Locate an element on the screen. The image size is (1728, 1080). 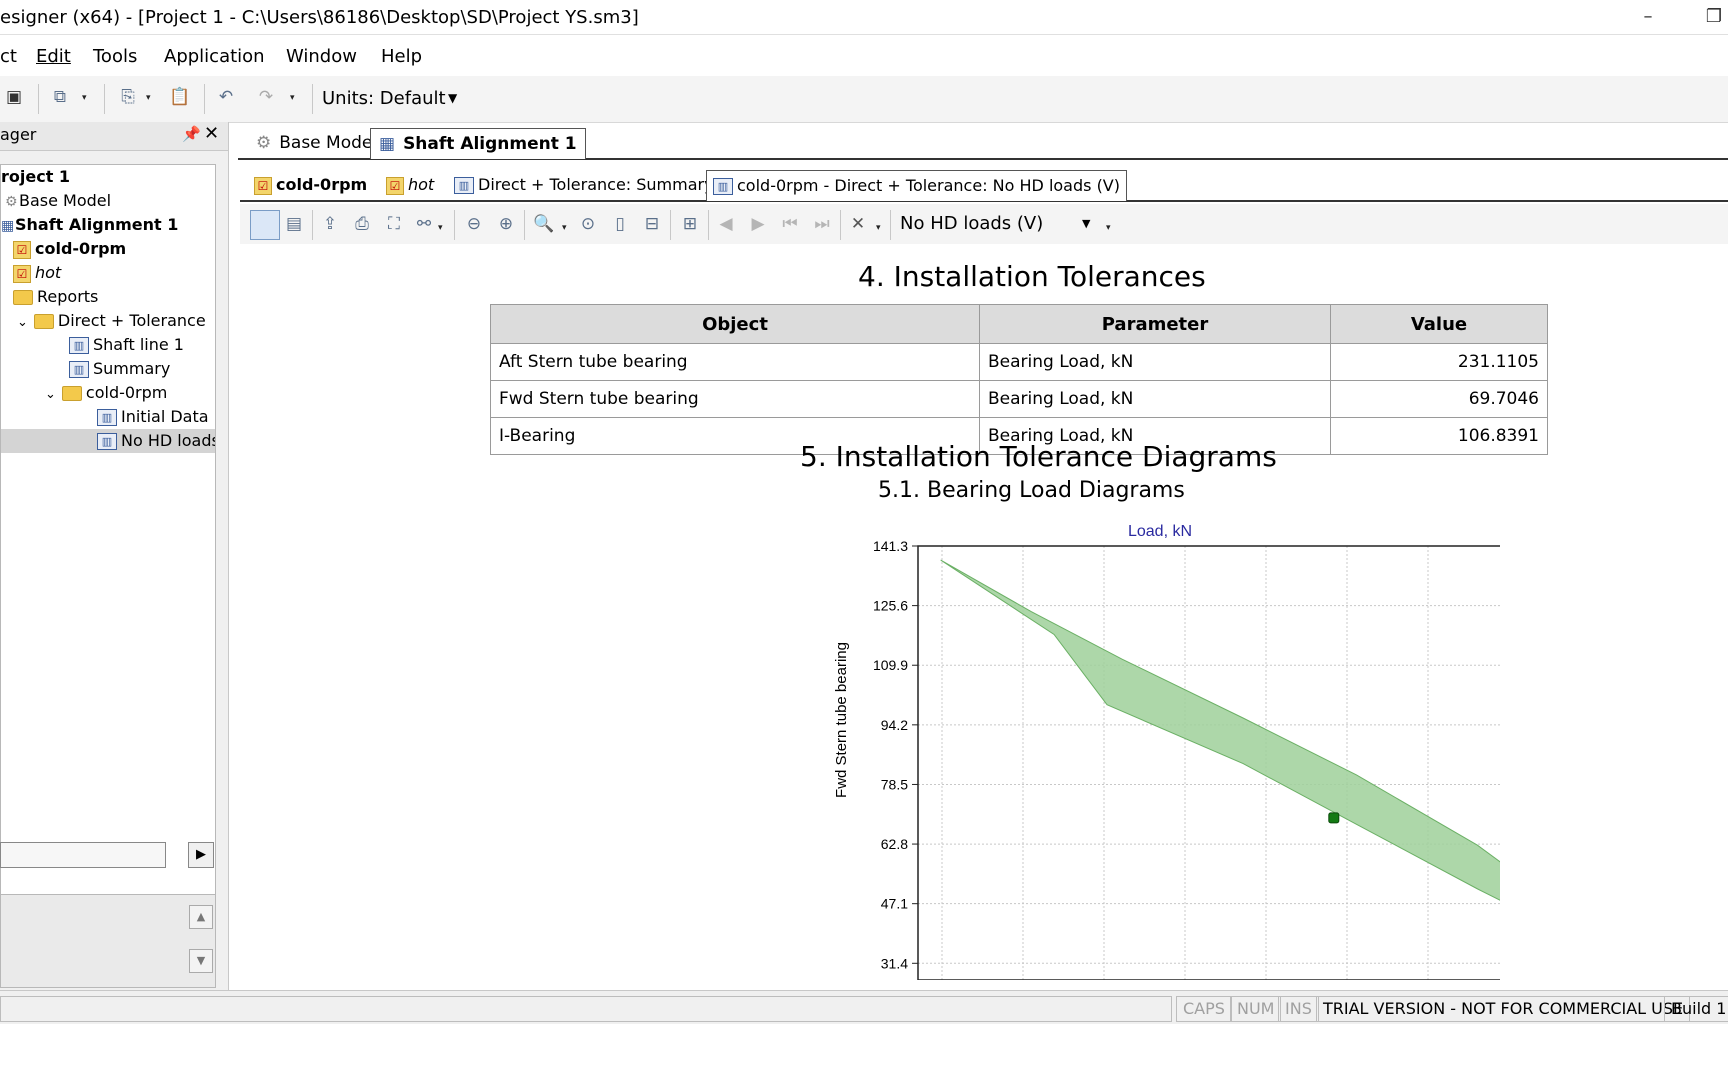
tree-item-shaft-line: ▥ Shaft line 1 is located at coordinates (108, 345).